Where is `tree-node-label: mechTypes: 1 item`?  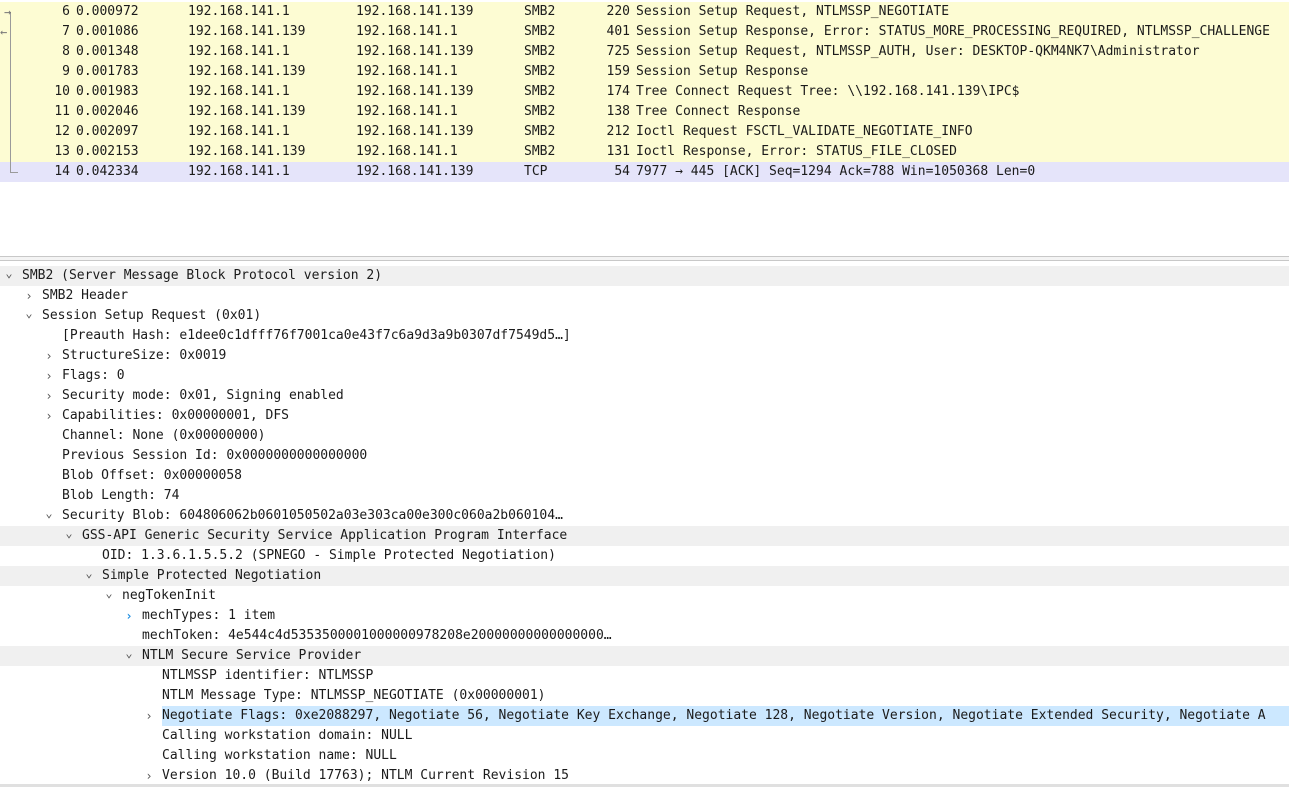
tree-node-label: mechTypes: 1 item is located at coordinates (209, 615).